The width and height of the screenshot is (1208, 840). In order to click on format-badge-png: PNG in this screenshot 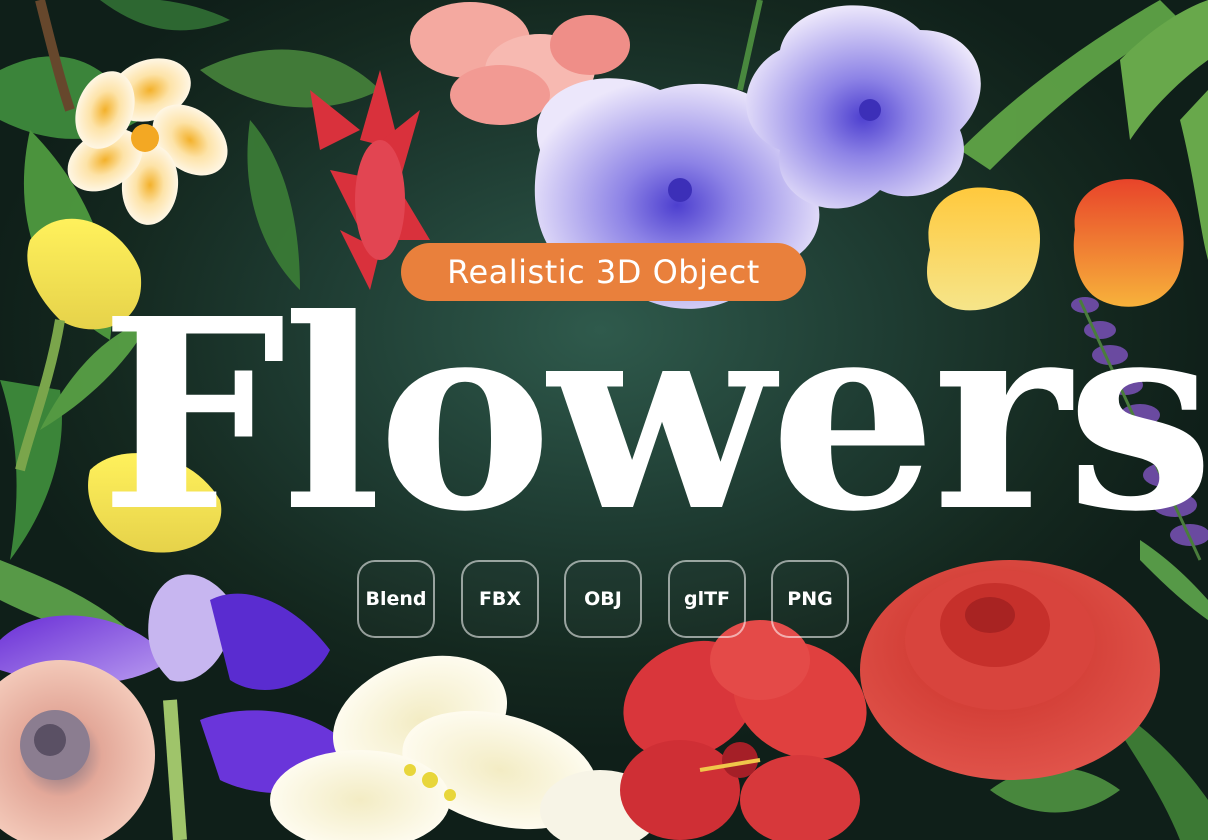, I will do `click(810, 599)`.